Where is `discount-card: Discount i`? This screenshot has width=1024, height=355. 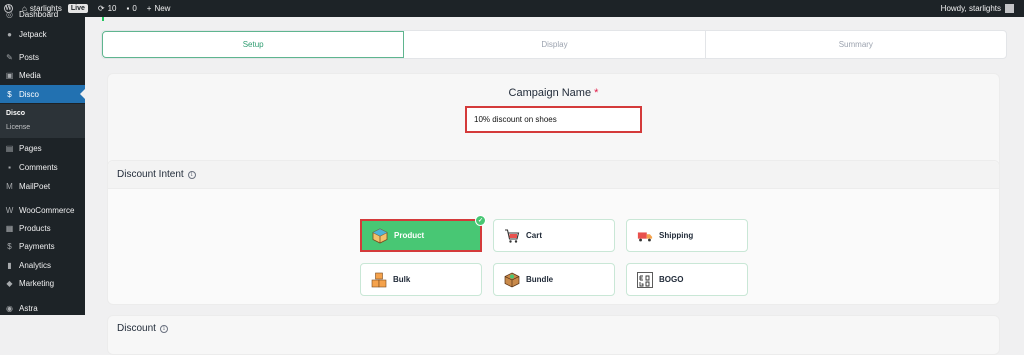
discount-card: Discount i is located at coordinates (553, 335).